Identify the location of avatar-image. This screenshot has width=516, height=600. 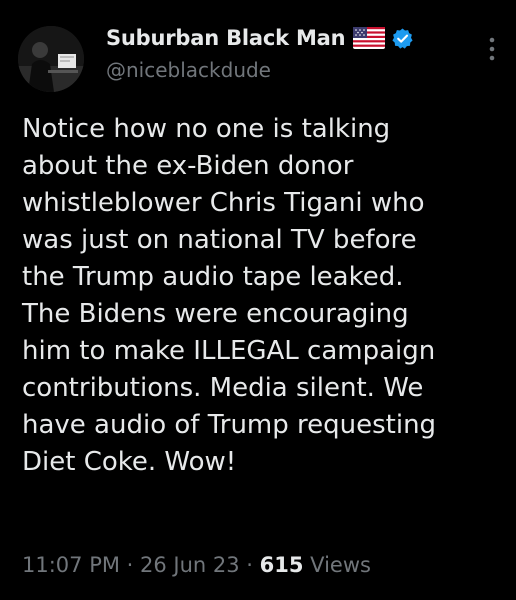
(51, 59).